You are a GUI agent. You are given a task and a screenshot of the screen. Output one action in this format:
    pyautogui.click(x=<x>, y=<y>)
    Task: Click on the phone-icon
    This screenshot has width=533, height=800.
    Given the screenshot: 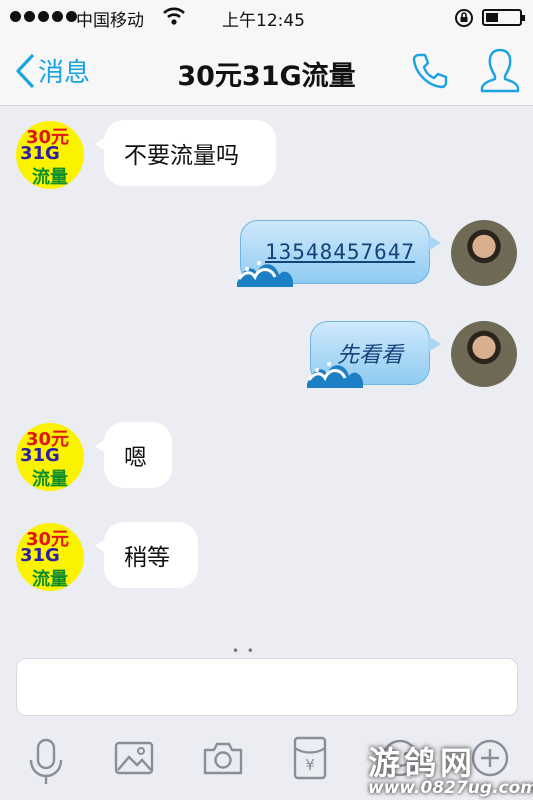 What is the action you would take?
    pyautogui.click(x=430, y=71)
    